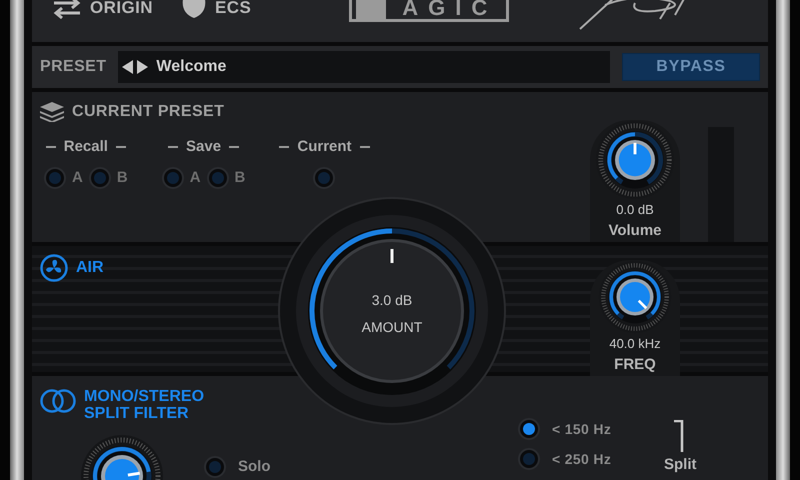 The height and width of the screenshot is (480, 800). Describe the element at coordinates (194, 9) in the screenshot. I see `mask-icon` at that location.